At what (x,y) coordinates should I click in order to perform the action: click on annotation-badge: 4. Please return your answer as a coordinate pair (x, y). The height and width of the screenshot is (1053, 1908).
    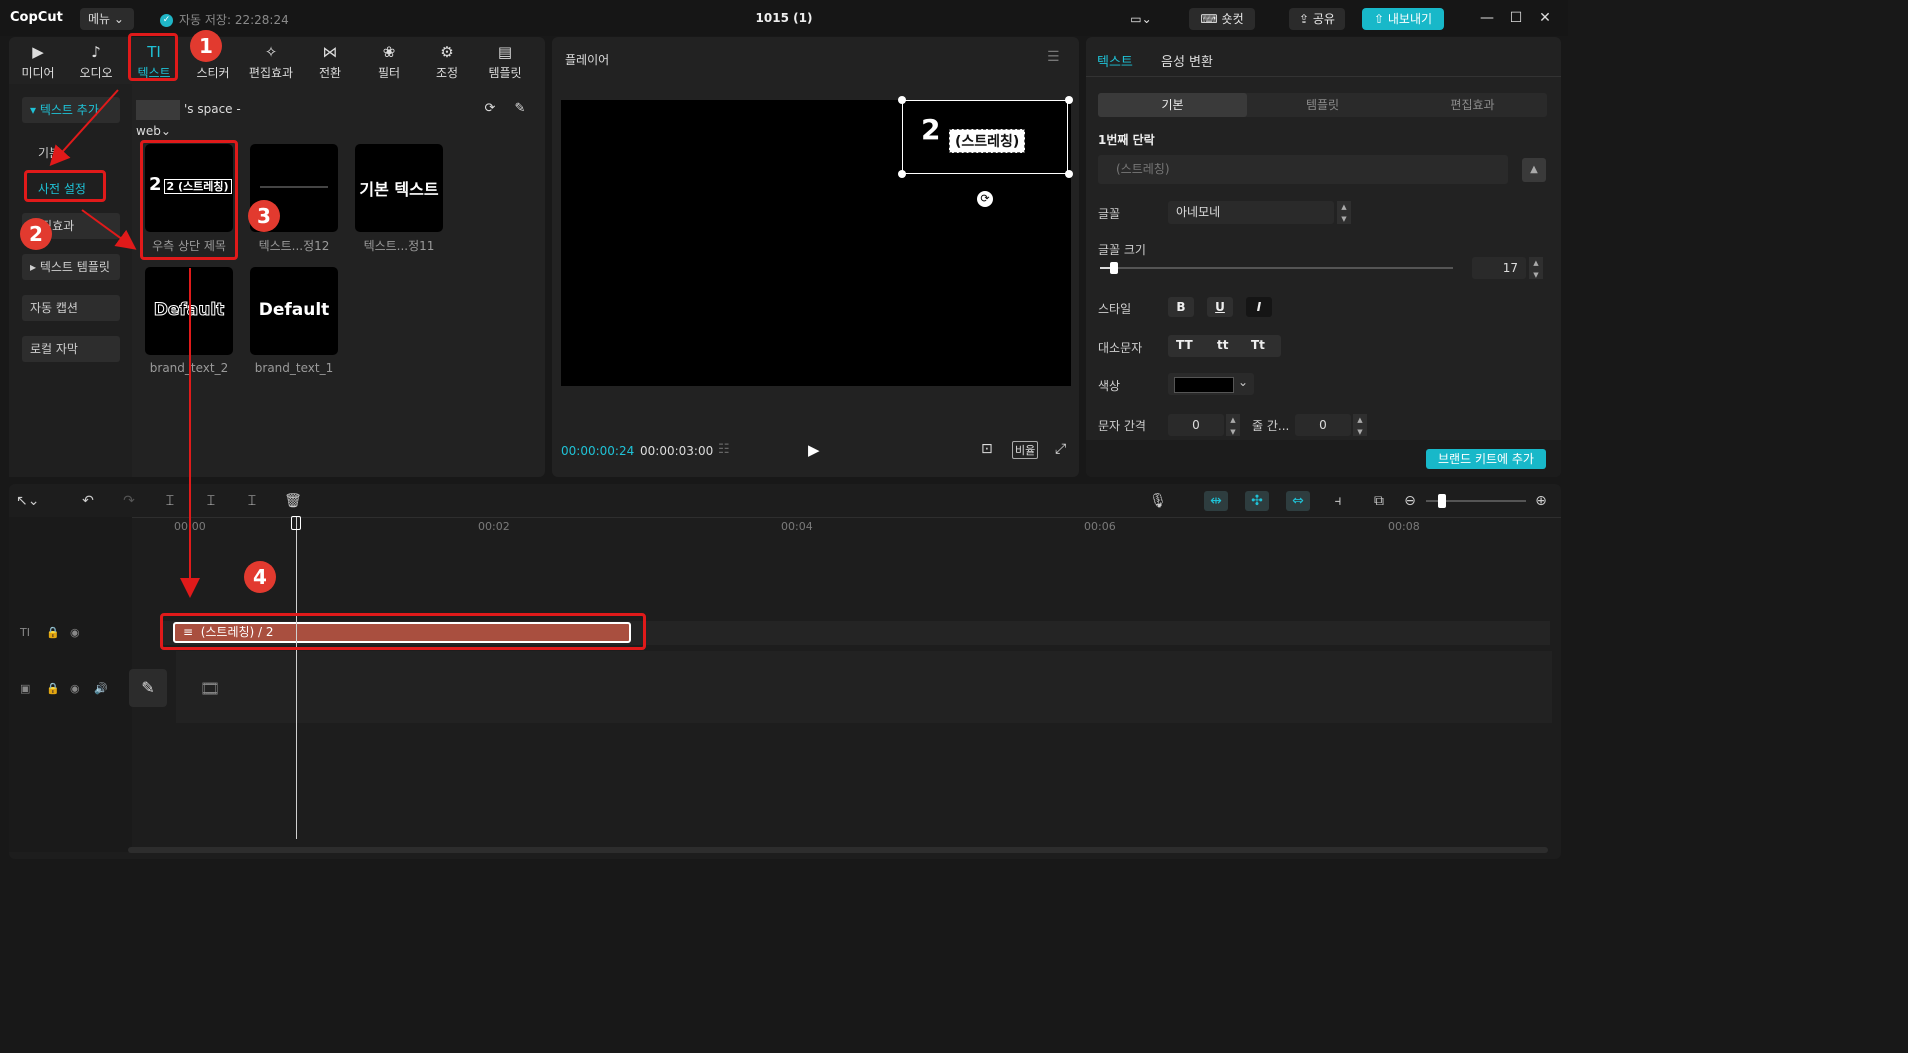
    Looking at the image, I should click on (260, 577).